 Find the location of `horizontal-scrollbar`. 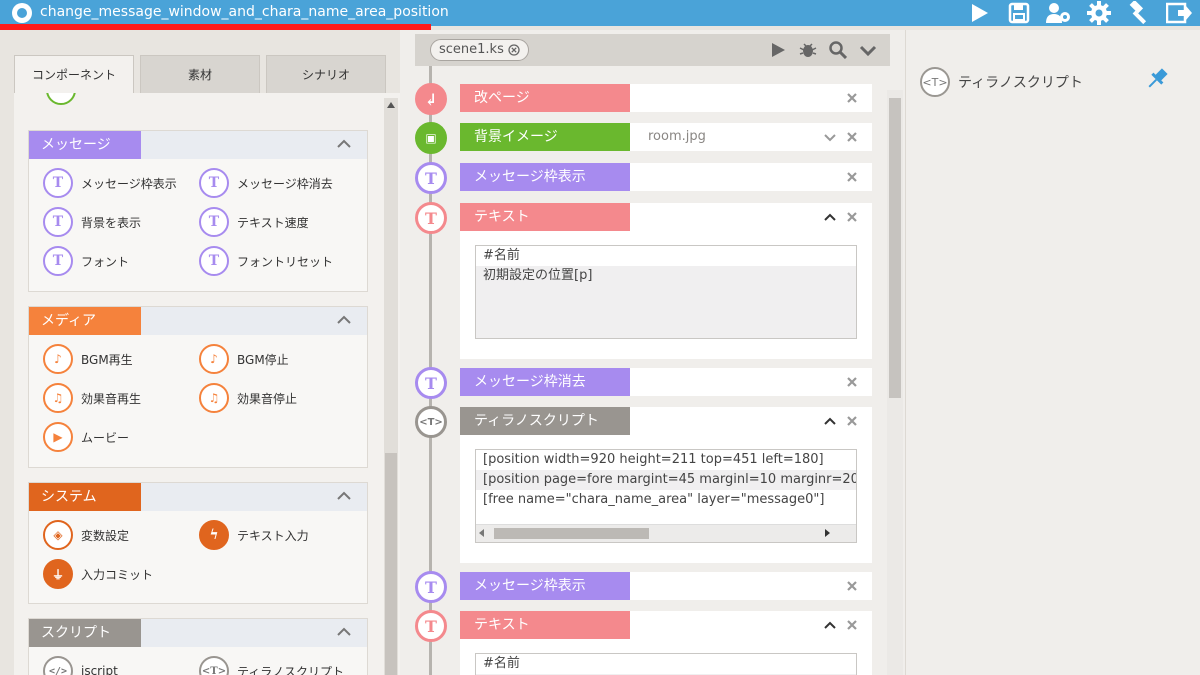

horizontal-scrollbar is located at coordinates (666, 533).